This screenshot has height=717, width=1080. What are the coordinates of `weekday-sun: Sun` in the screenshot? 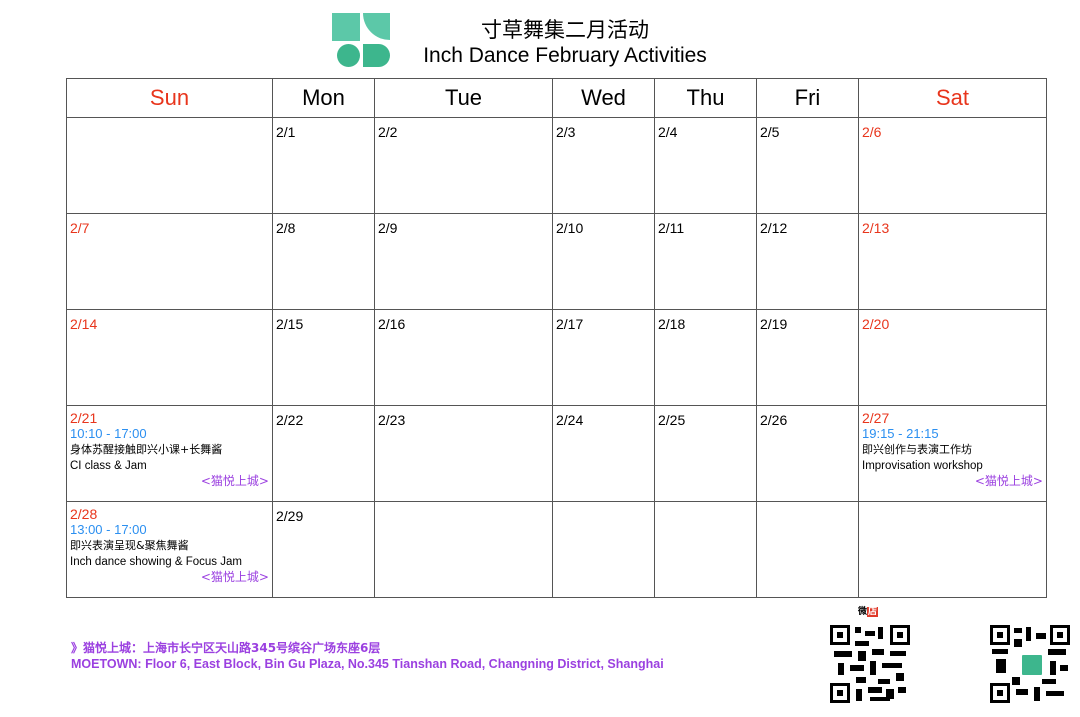 It's located at (169, 98).